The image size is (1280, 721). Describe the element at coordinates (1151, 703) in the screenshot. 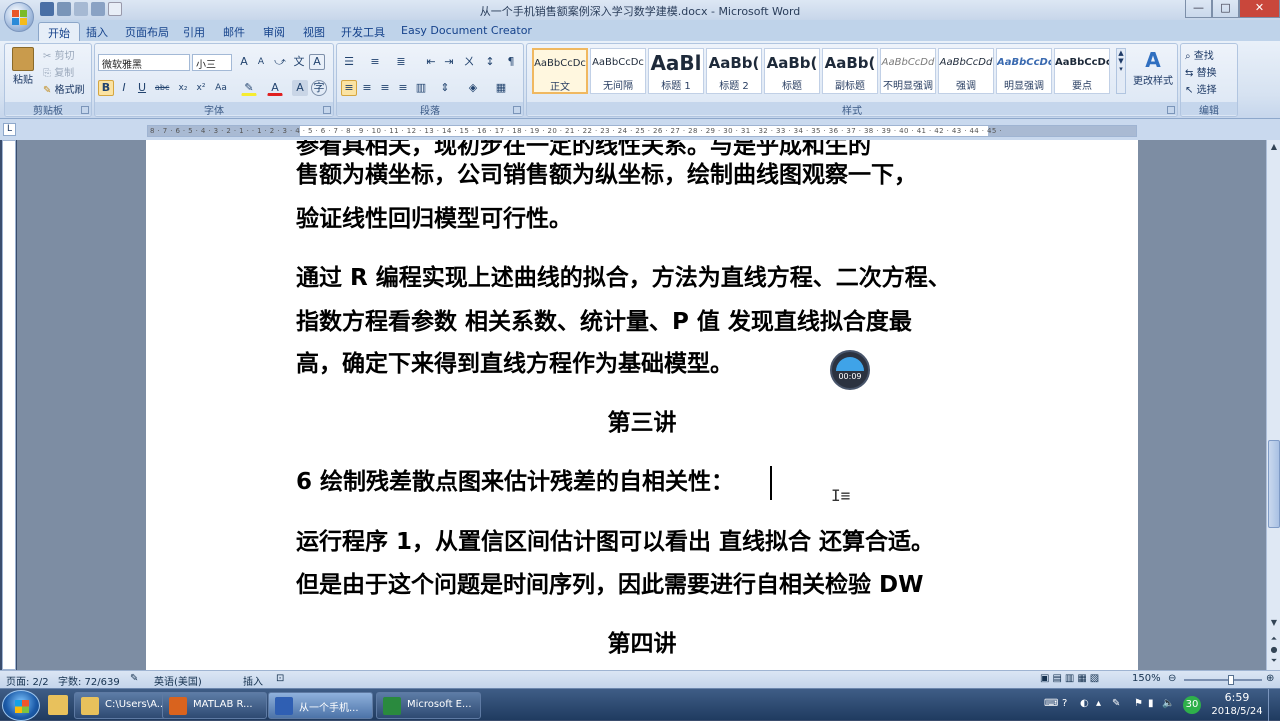

I see `power-icon: ▮` at that location.